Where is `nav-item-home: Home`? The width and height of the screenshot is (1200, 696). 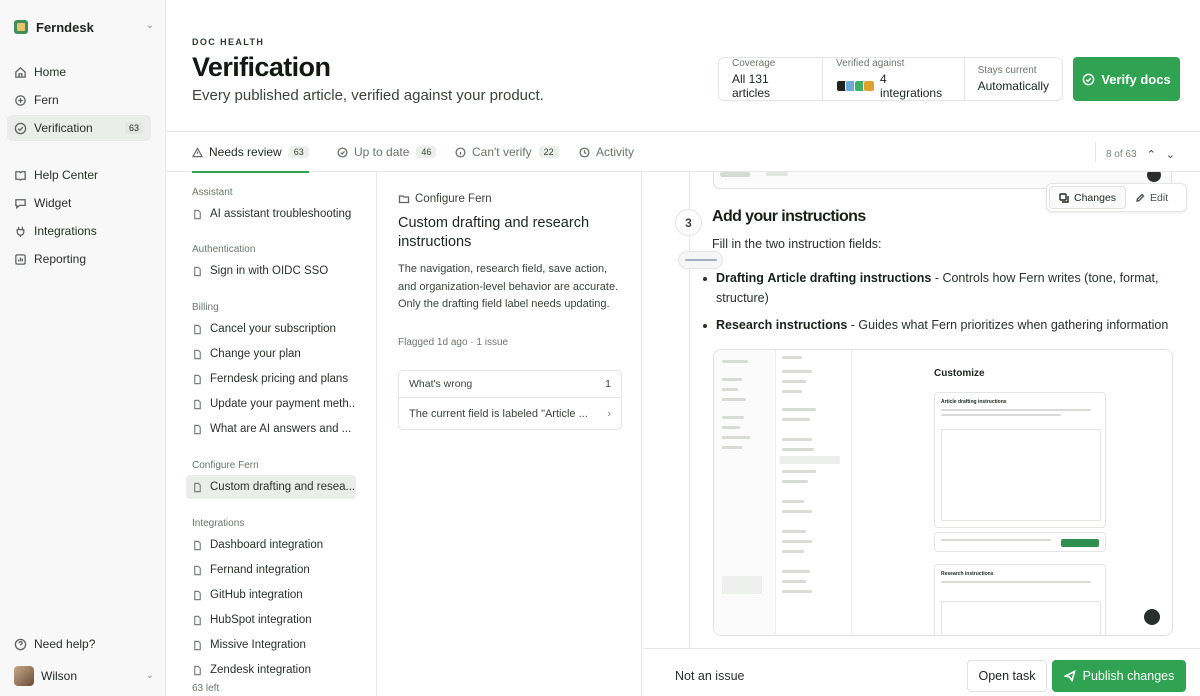 nav-item-home: Home is located at coordinates (79, 72).